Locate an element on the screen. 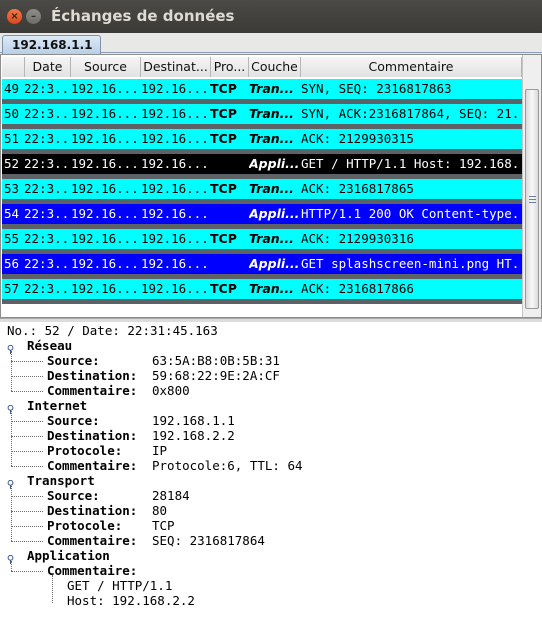 The width and height of the screenshot is (542, 621). row-number: 54 is located at coordinates (12, 213).